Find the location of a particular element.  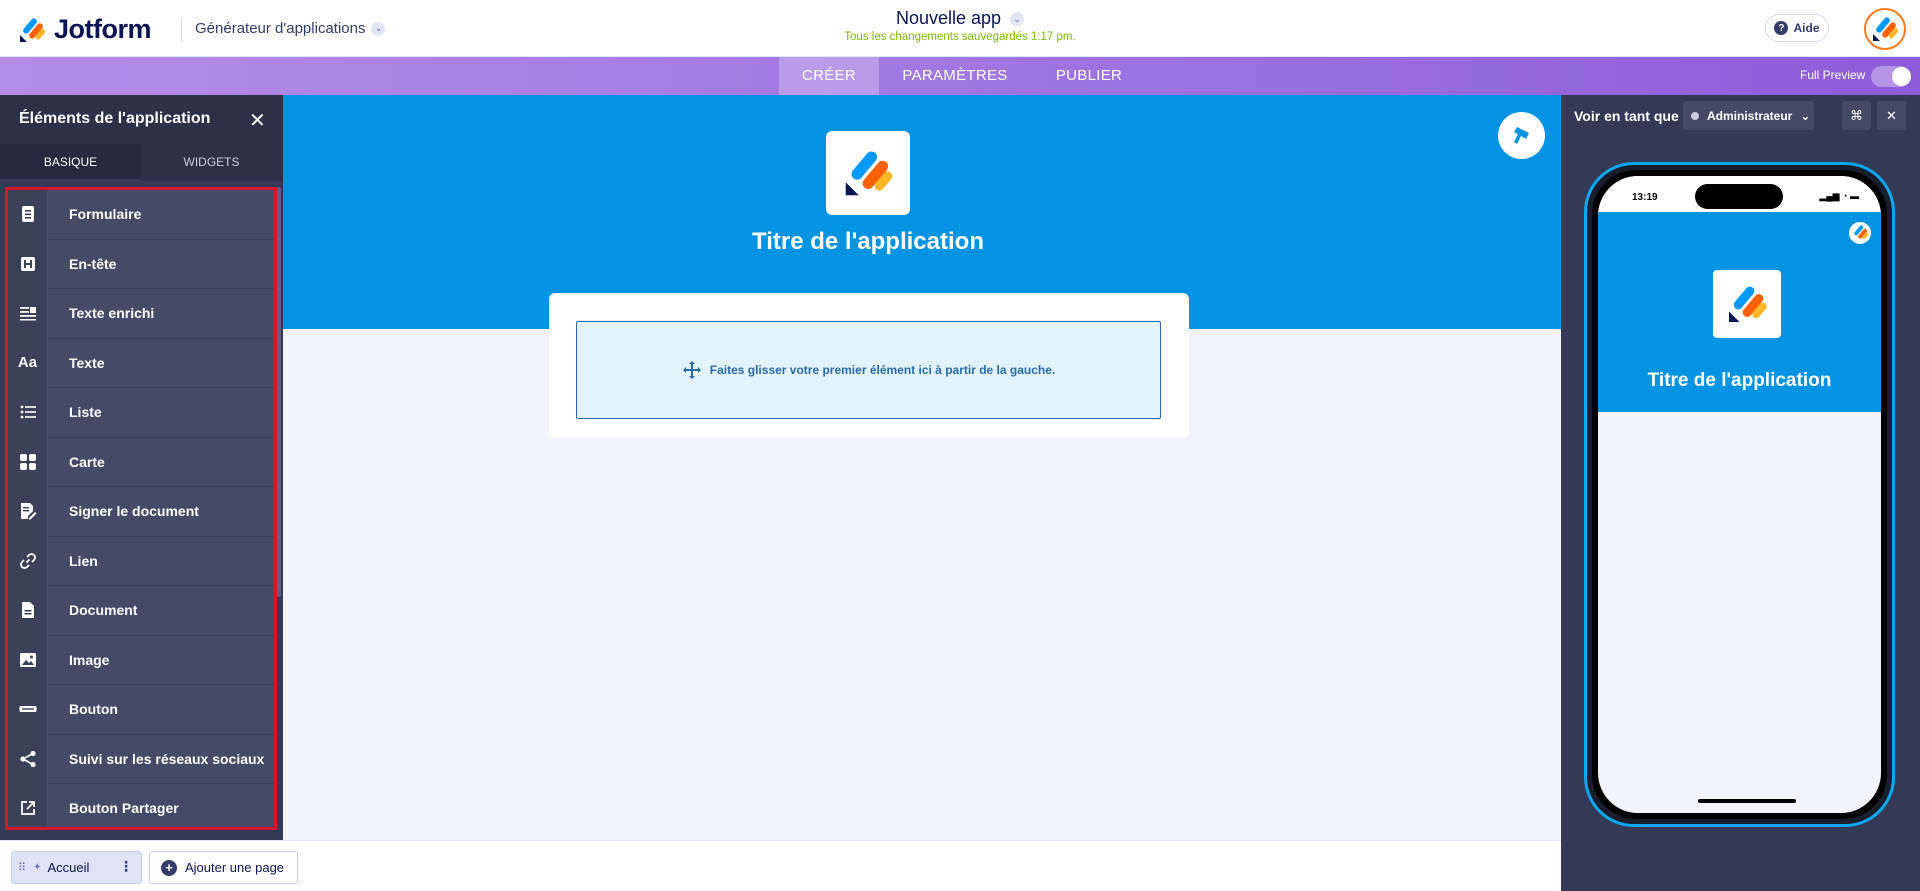

preview-logo-icon is located at coordinates (1748, 304).